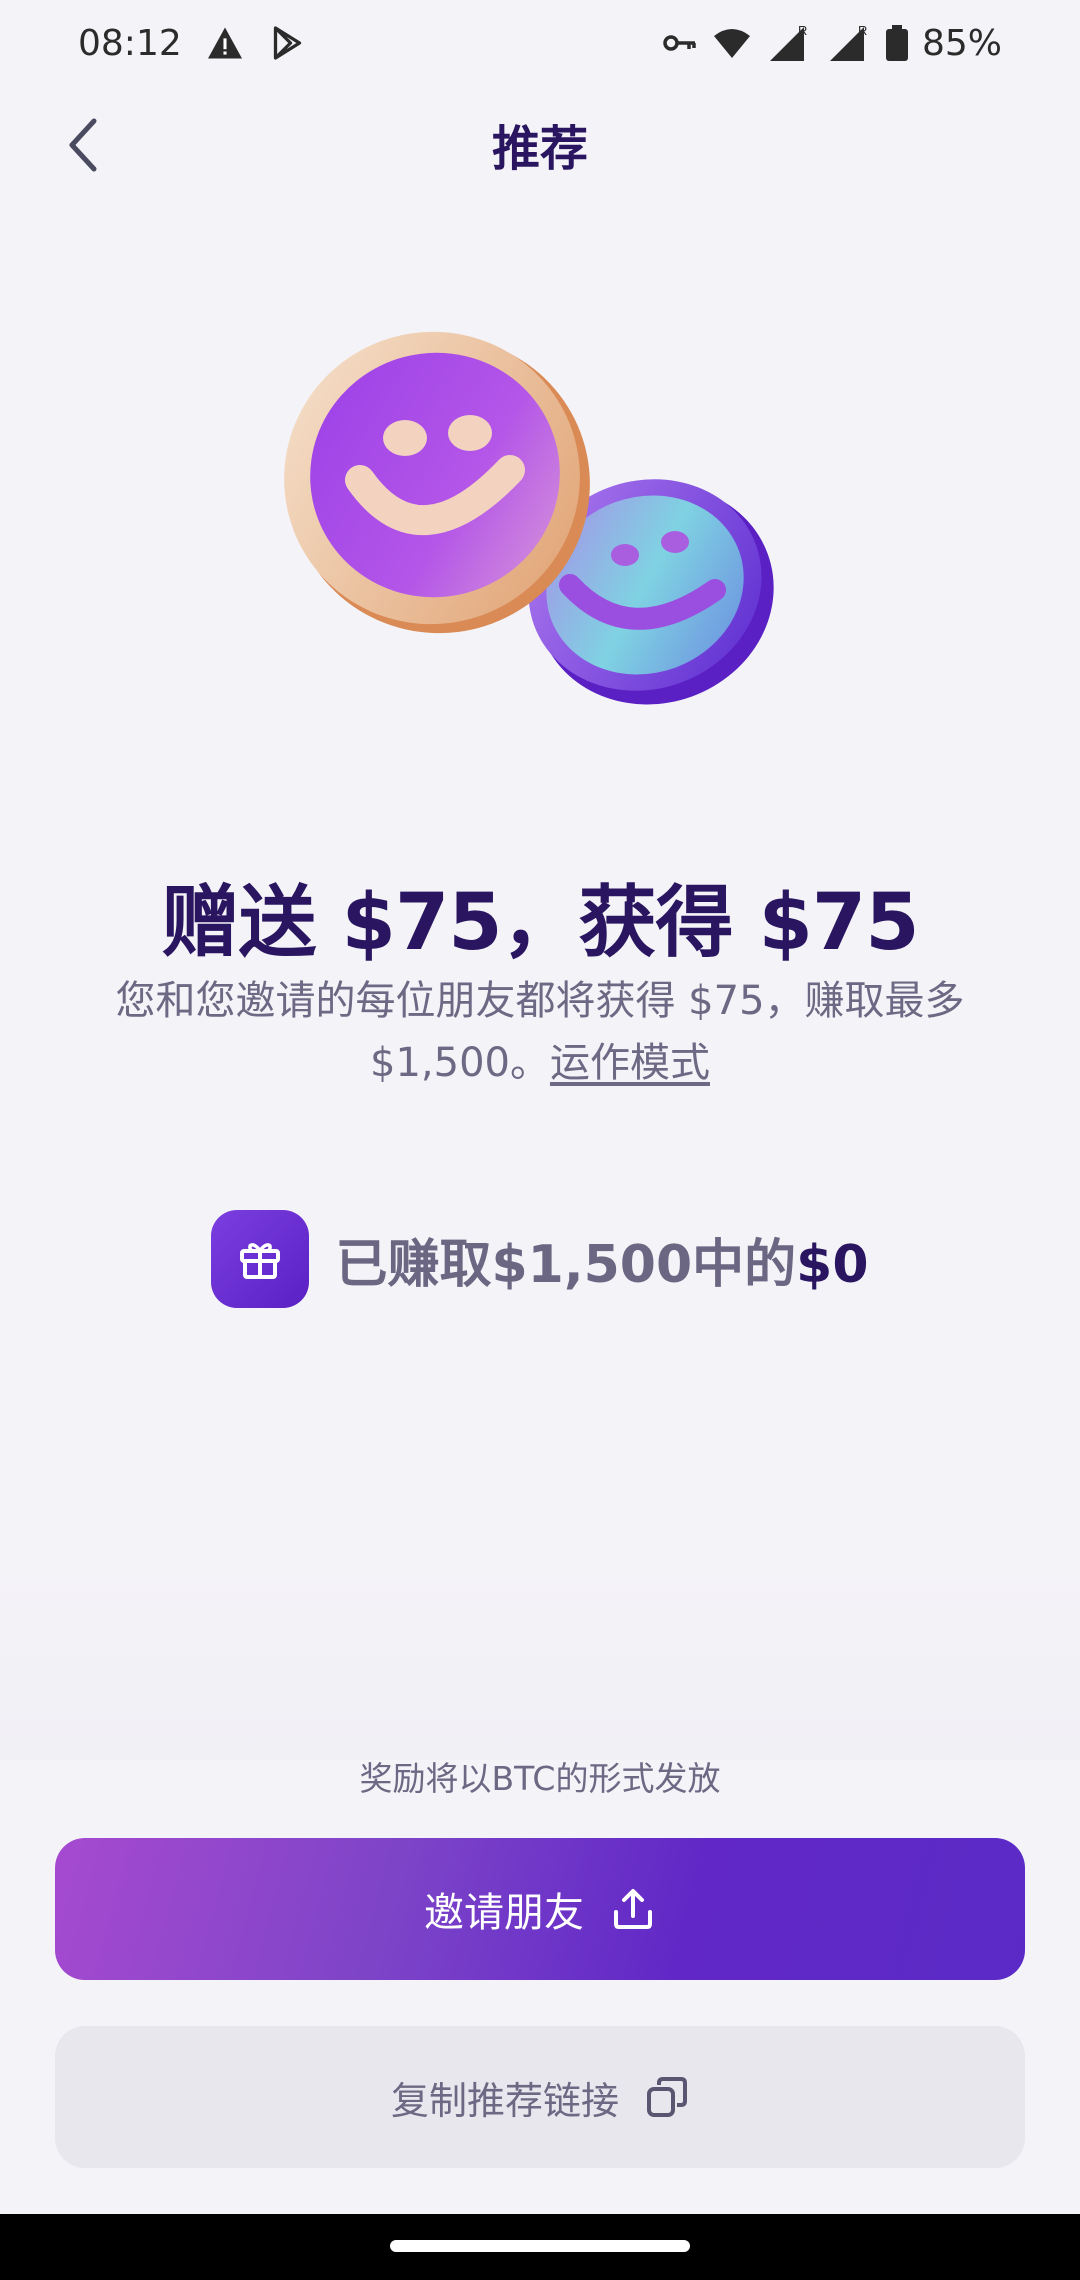 Image resolution: width=1080 pixels, height=2280 pixels. What do you see at coordinates (862, 30) in the screenshot?
I see `roaming-label-2: R` at bounding box center [862, 30].